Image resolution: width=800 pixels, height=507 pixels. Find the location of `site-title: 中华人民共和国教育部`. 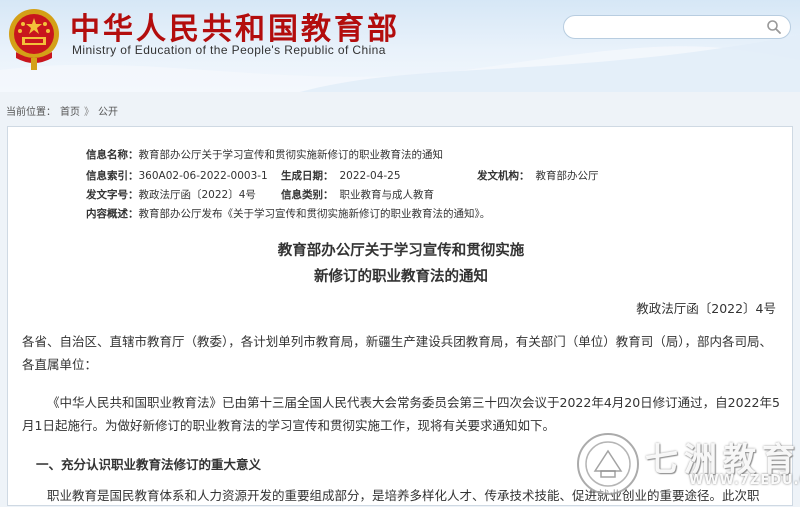

site-title: 中华人民共和国教育部 is located at coordinates (235, 26).